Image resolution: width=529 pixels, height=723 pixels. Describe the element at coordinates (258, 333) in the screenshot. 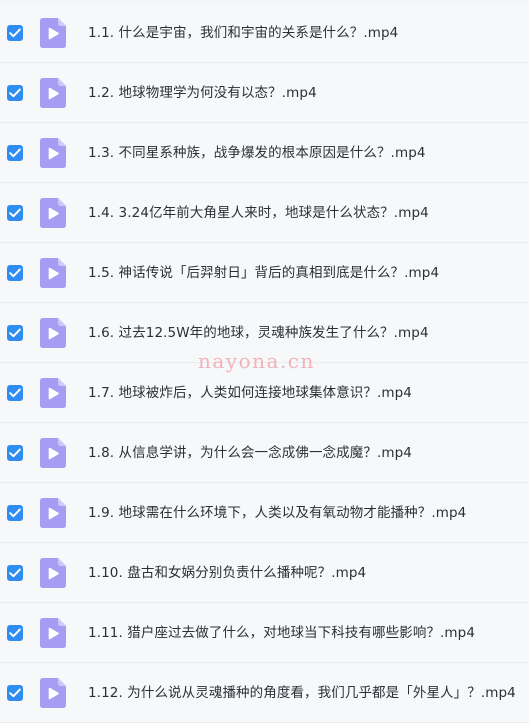

I see `file-name: 1.6. 过去12.5W年的地球，灵魂种族发生了什么？.mp4` at that location.